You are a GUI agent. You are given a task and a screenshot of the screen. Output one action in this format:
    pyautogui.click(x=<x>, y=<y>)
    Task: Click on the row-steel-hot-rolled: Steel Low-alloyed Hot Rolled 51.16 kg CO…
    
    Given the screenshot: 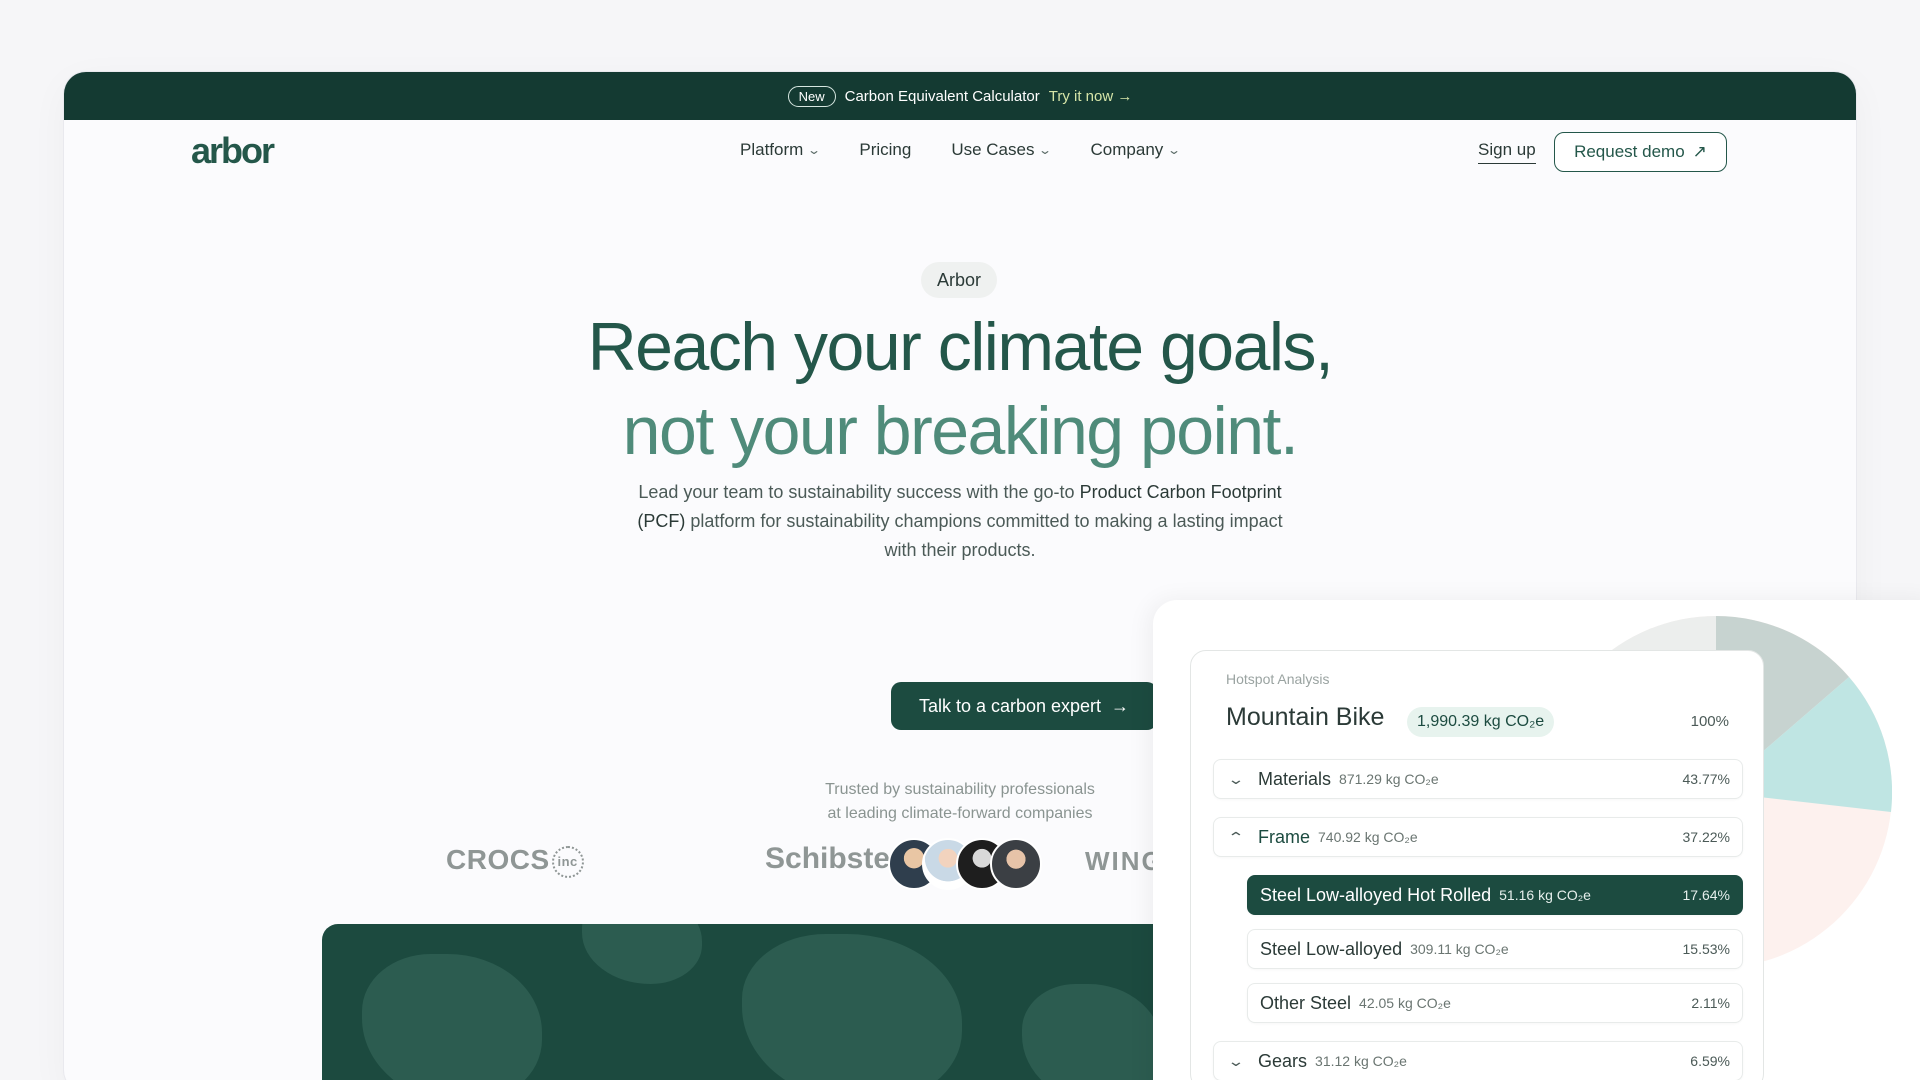 What is the action you would take?
    pyautogui.click(x=1495, y=895)
    